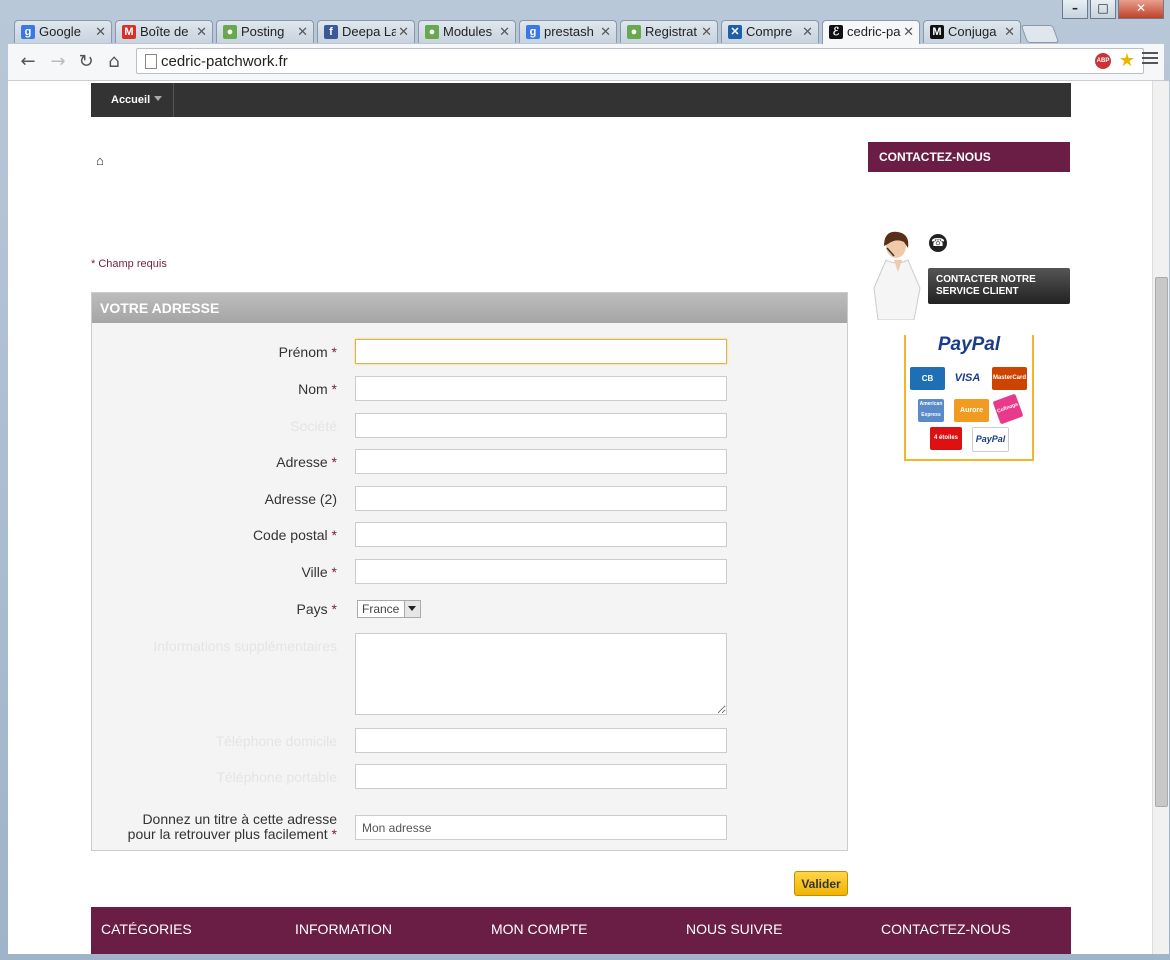 The width and height of the screenshot is (1170, 960). What do you see at coordinates (734, 929) in the screenshot?
I see `footer-follow: NOUS SUIVRE` at bounding box center [734, 929].